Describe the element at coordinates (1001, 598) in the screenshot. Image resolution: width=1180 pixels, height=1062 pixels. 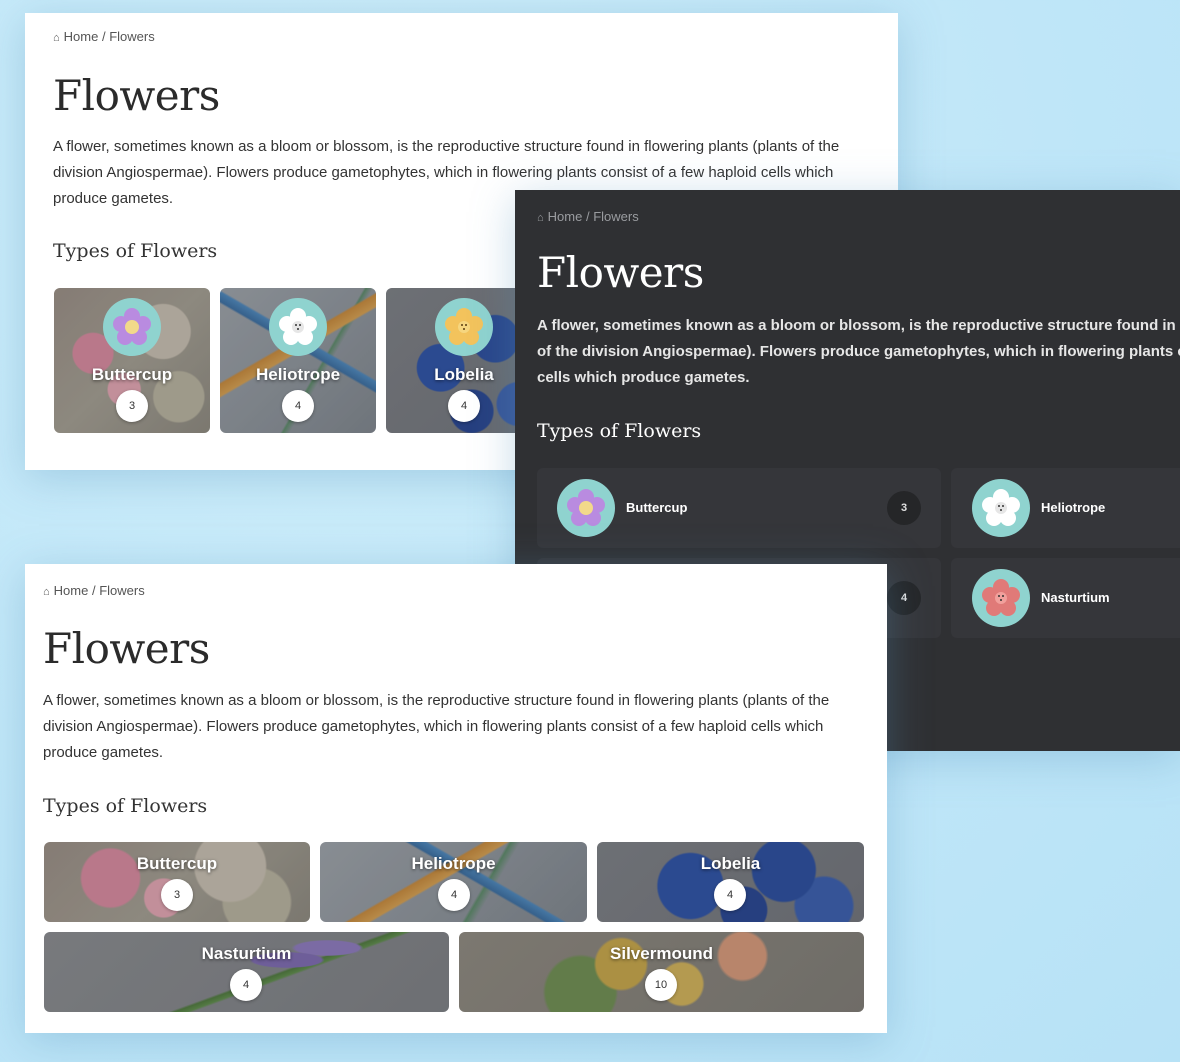
I see `nasturtium-flower-icon` at that location.